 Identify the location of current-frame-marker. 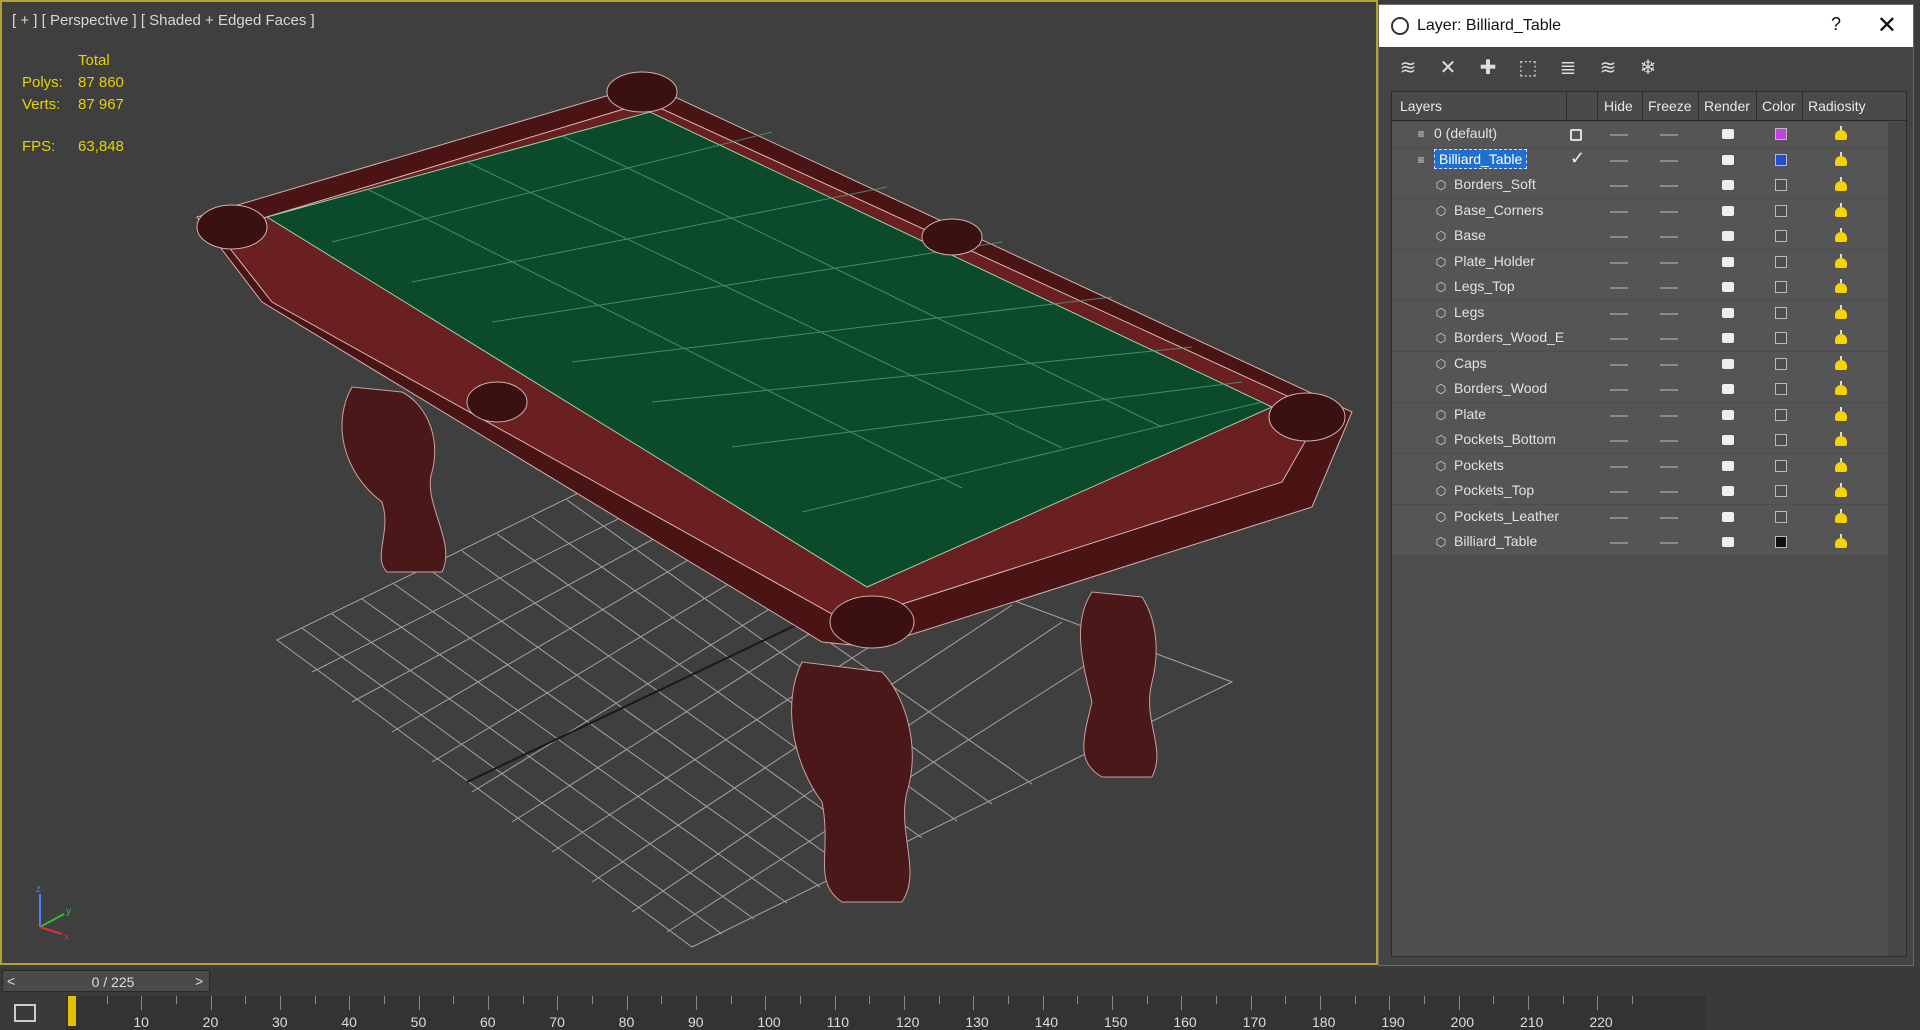
(72, 1011).